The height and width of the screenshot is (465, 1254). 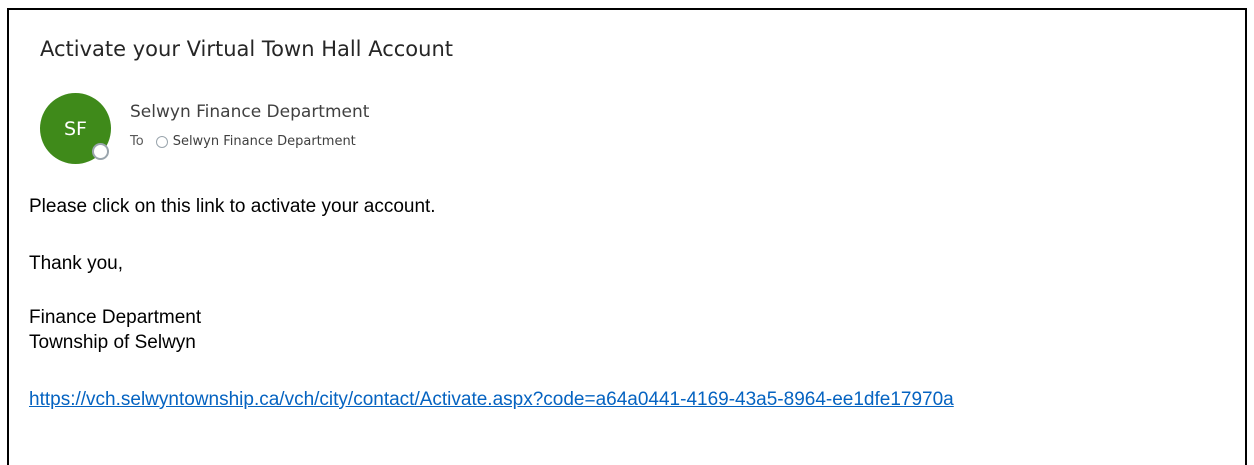 What do you see at coordinates (246, 49) in the screenshot?
I see `email-subject: Activate your Virtual Town Hall Account` at bounding box center [246, 49].